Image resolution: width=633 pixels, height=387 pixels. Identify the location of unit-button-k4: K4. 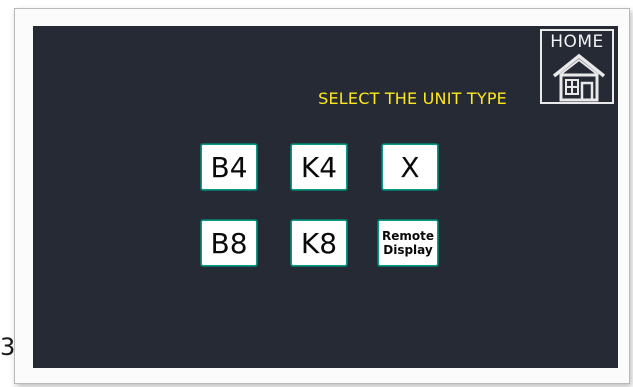
(319, 167).